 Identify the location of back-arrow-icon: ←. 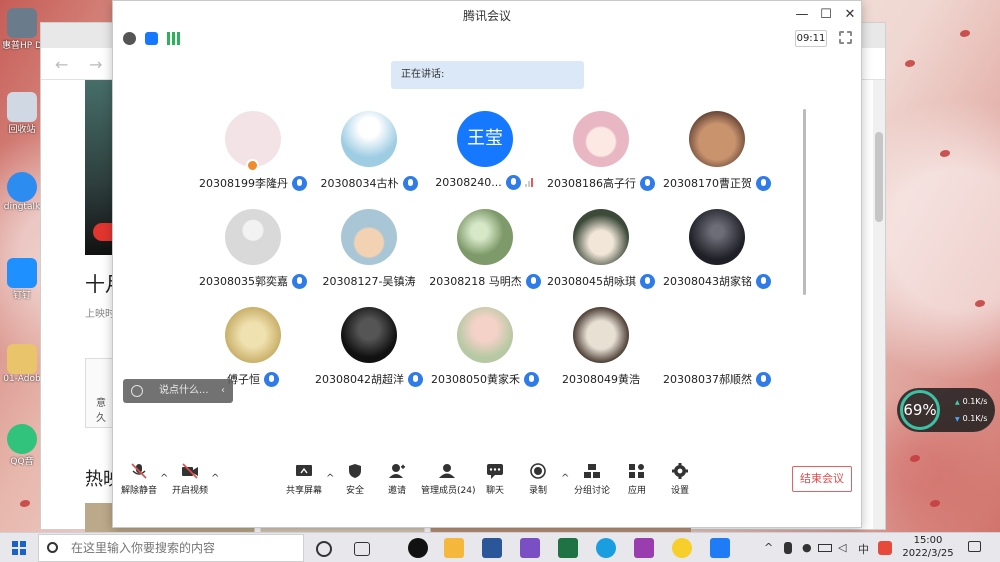
(61, 64).